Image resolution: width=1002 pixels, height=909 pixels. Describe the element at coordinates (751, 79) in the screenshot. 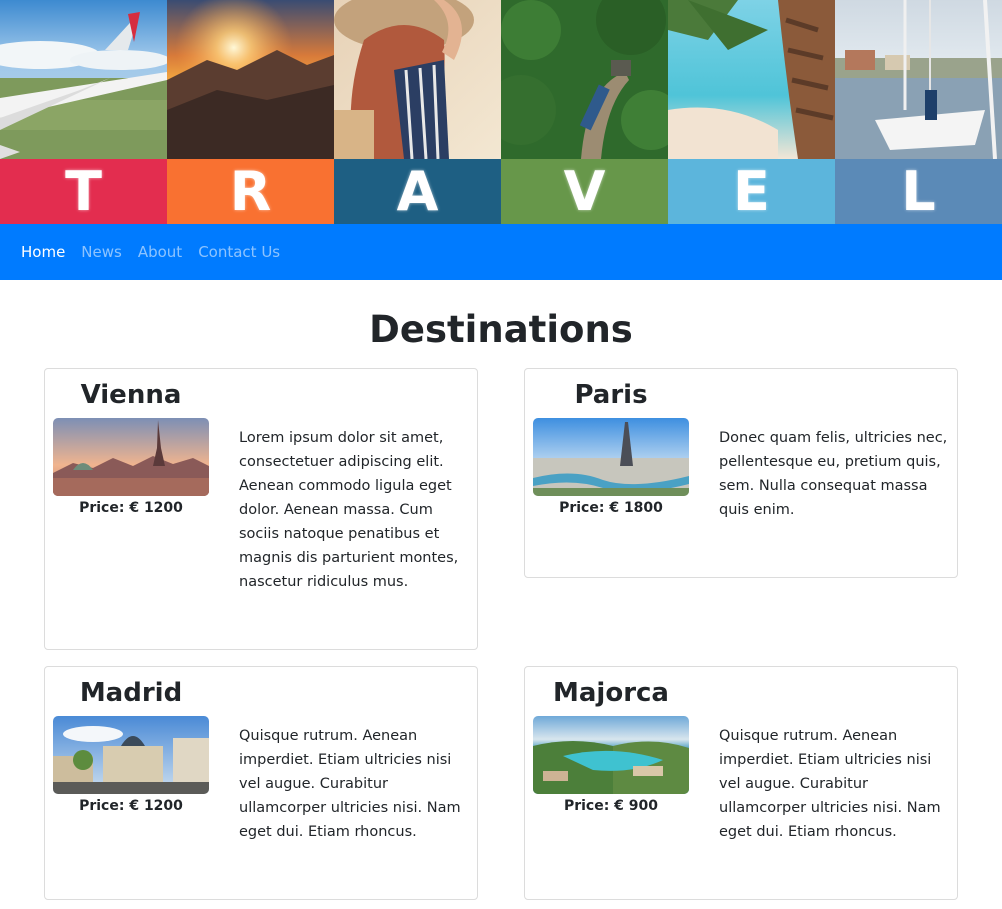

I see `palm-beach-photo` at that location.